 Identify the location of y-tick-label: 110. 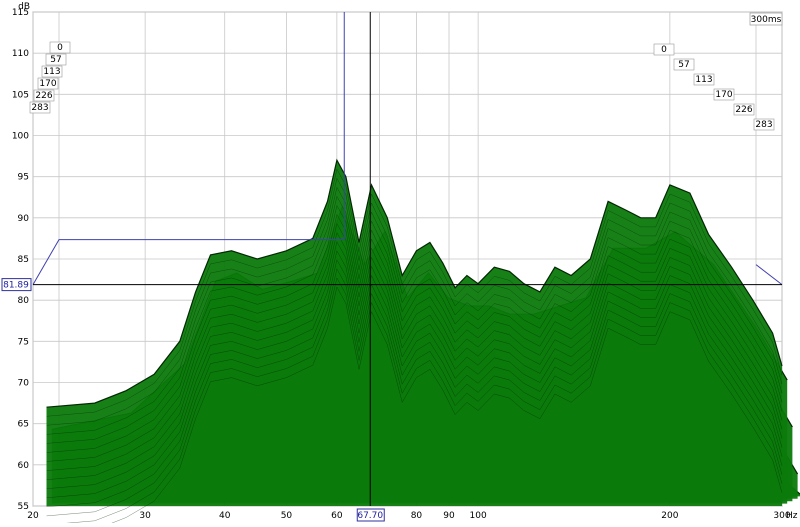
(20, 54).